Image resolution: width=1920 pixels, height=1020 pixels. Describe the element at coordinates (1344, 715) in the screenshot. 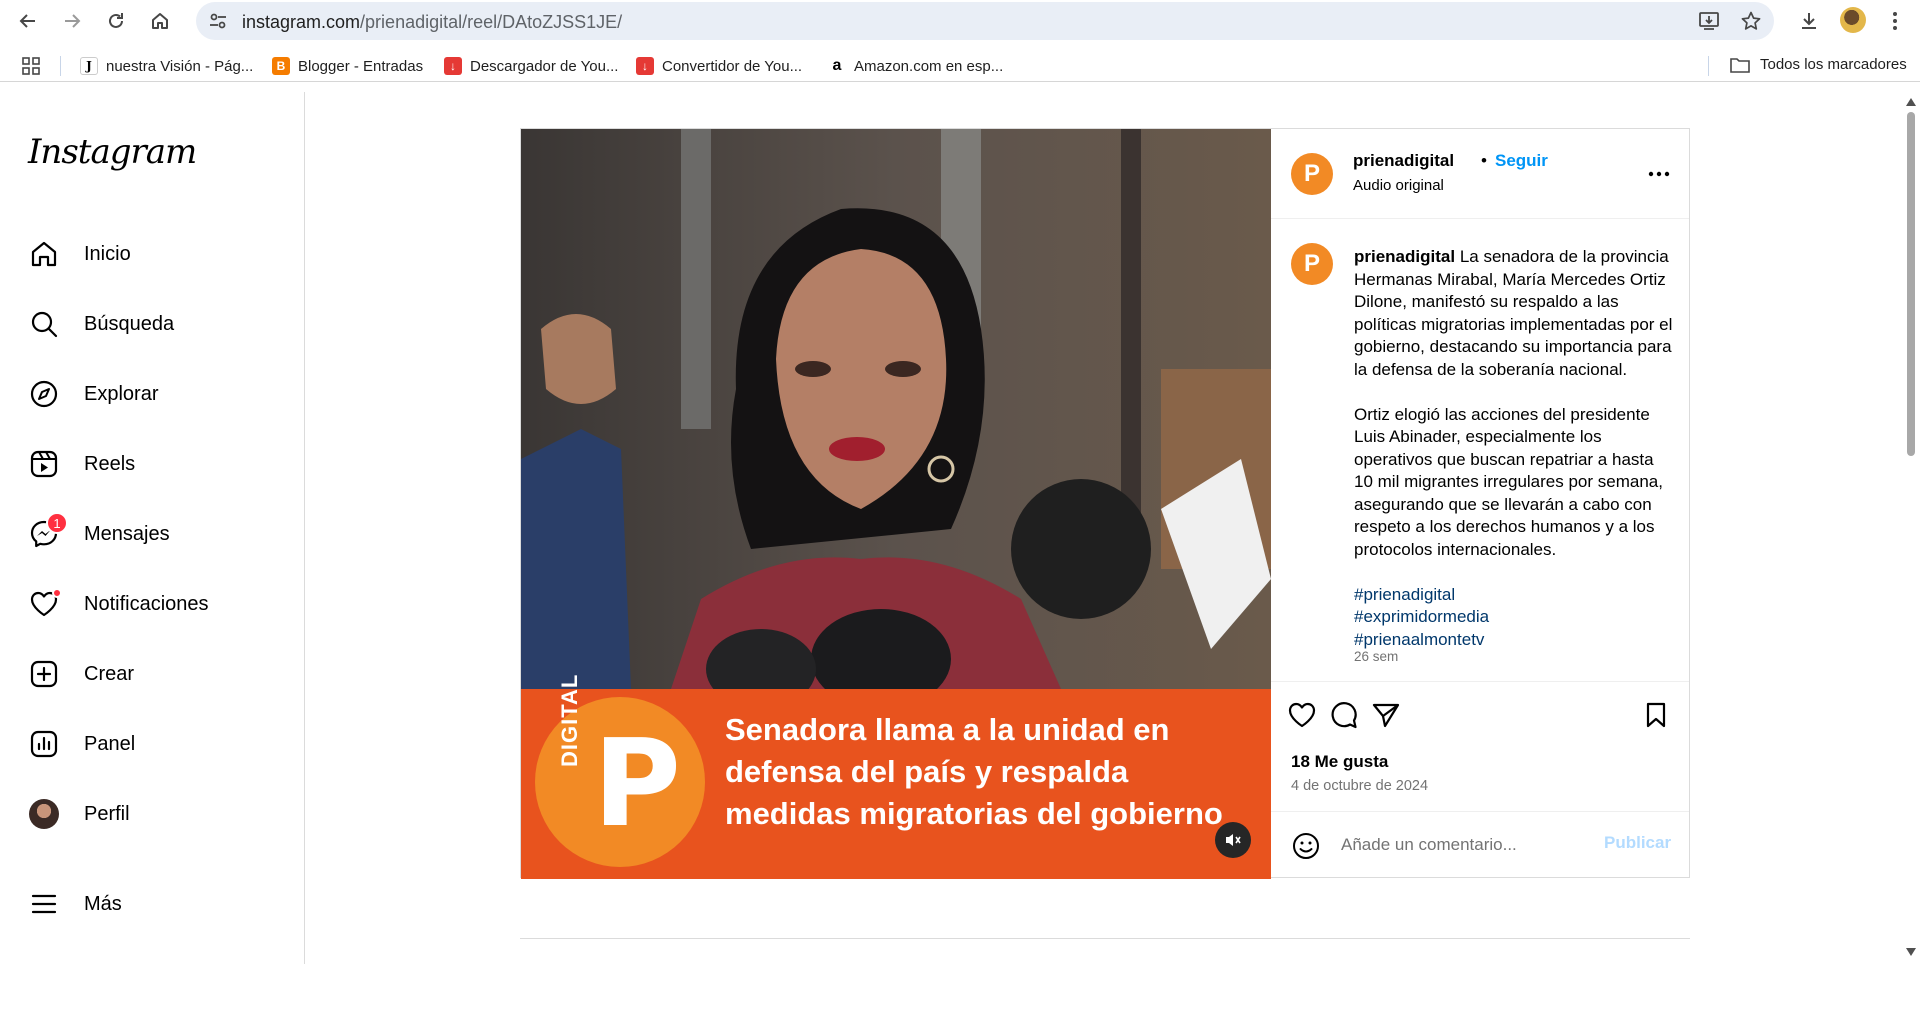

I see `comment-button` at that location.